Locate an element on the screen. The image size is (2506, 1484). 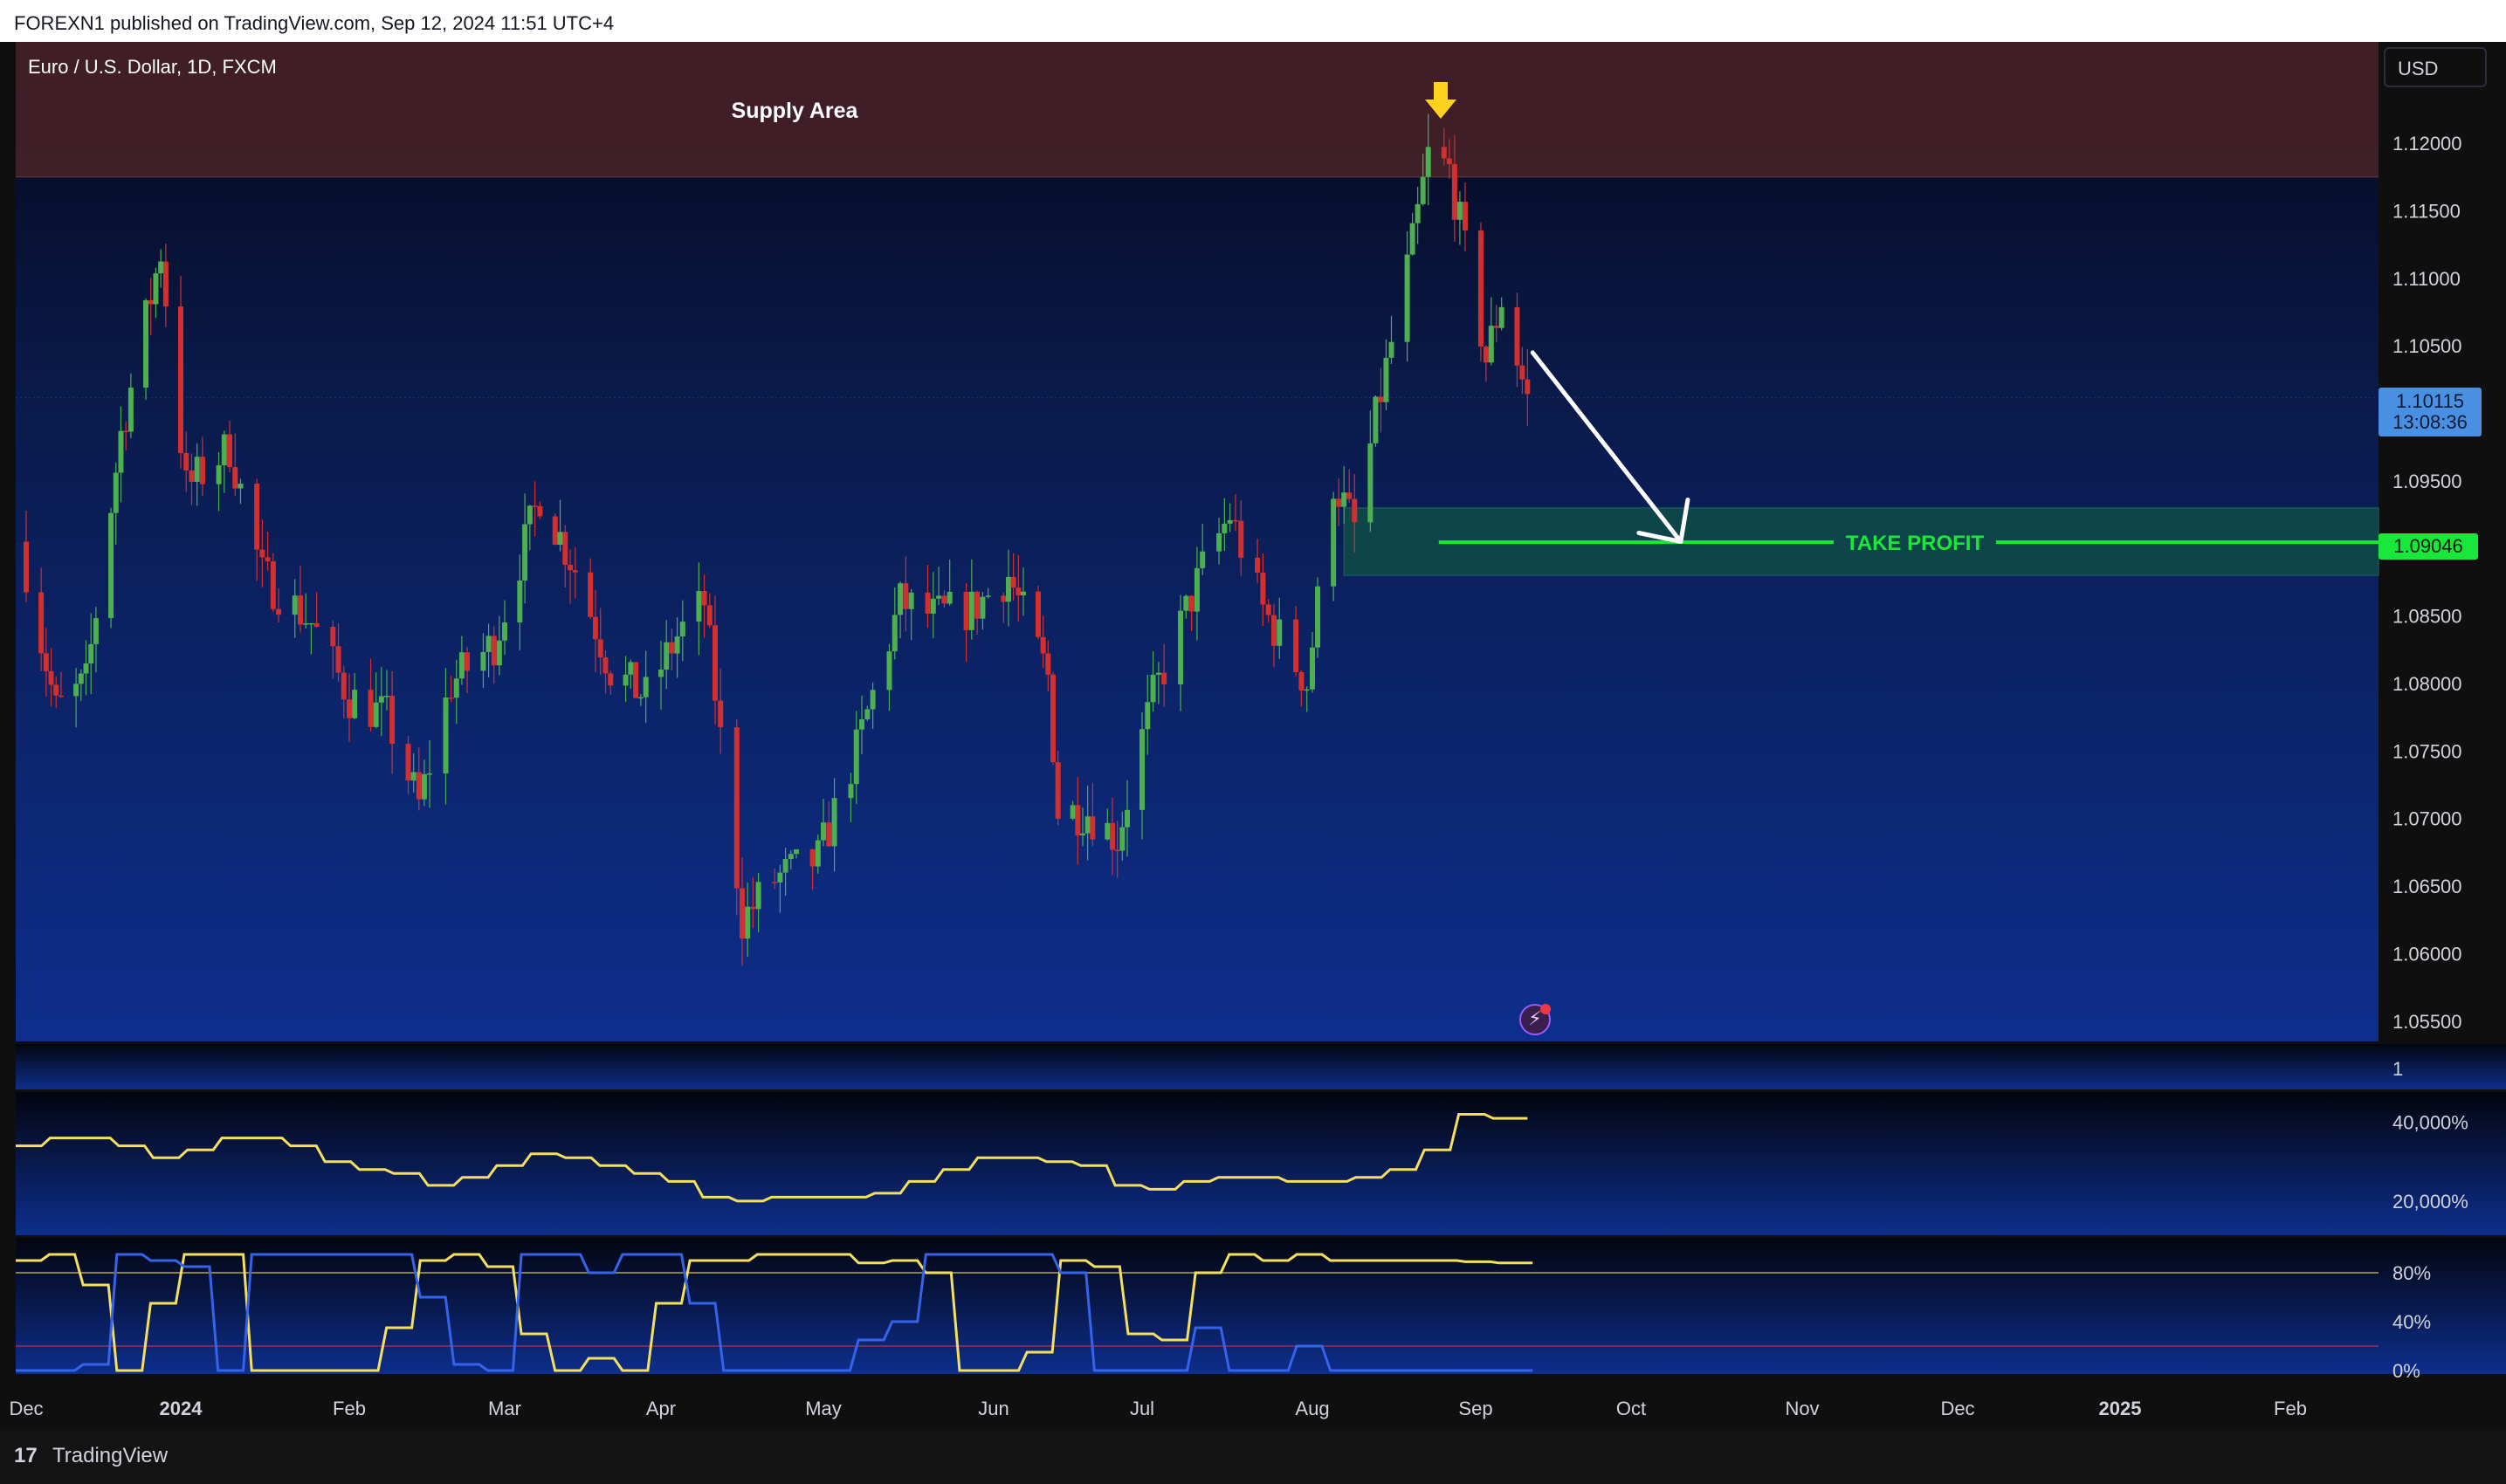
chart-title: Euro / U.S. Dollar, 1D, FXCM is located at coordinates (152, 67).